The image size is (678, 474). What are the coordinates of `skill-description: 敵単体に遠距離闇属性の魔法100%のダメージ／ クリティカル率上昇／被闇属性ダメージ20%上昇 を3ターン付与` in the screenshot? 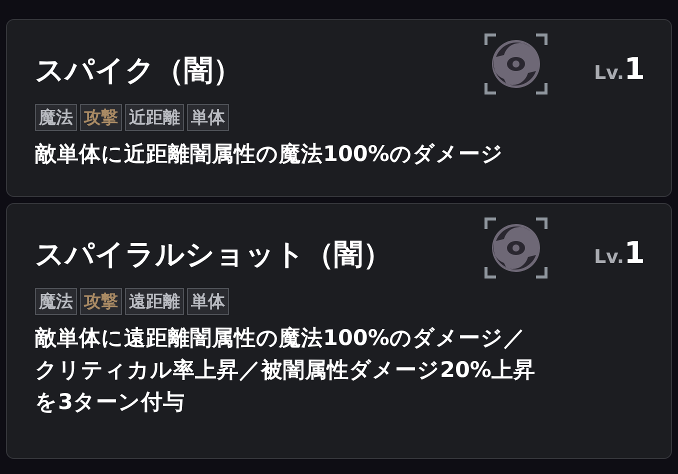 It's located at (285, 371).